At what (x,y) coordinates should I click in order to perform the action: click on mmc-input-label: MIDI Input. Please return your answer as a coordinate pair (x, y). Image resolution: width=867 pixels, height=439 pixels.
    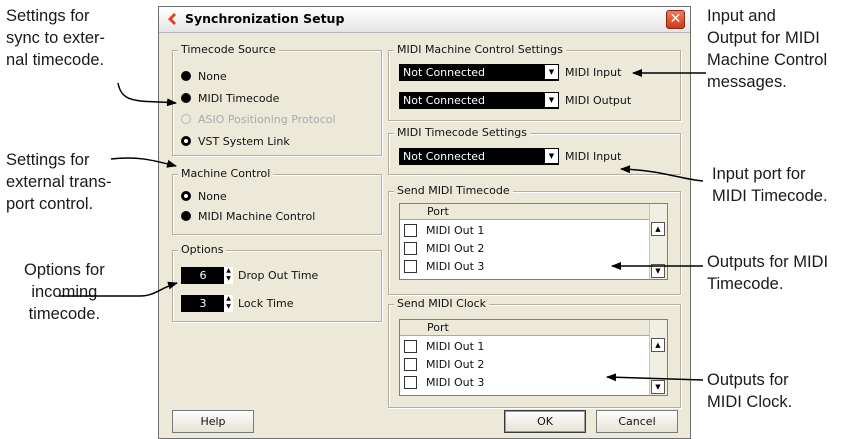
    Looking at the image, I should click on (593, 72).